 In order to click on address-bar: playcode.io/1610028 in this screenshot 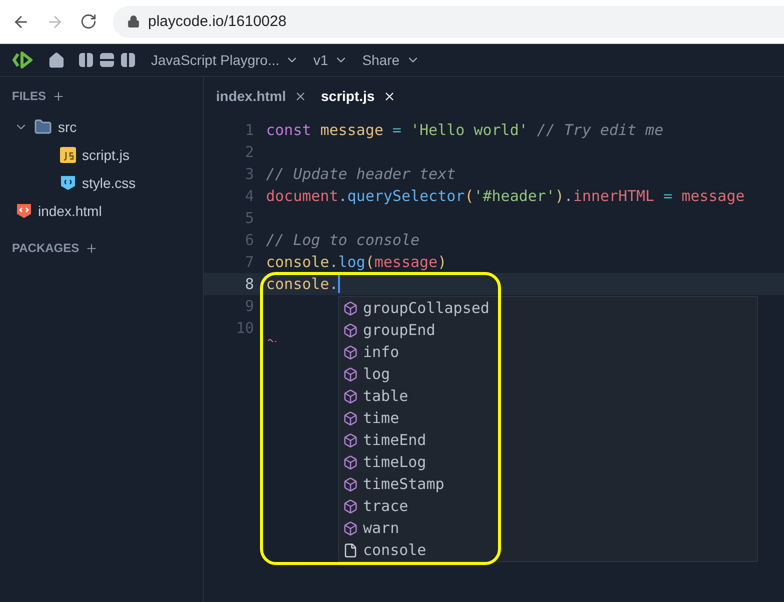, I will do `click(448, 22)`.